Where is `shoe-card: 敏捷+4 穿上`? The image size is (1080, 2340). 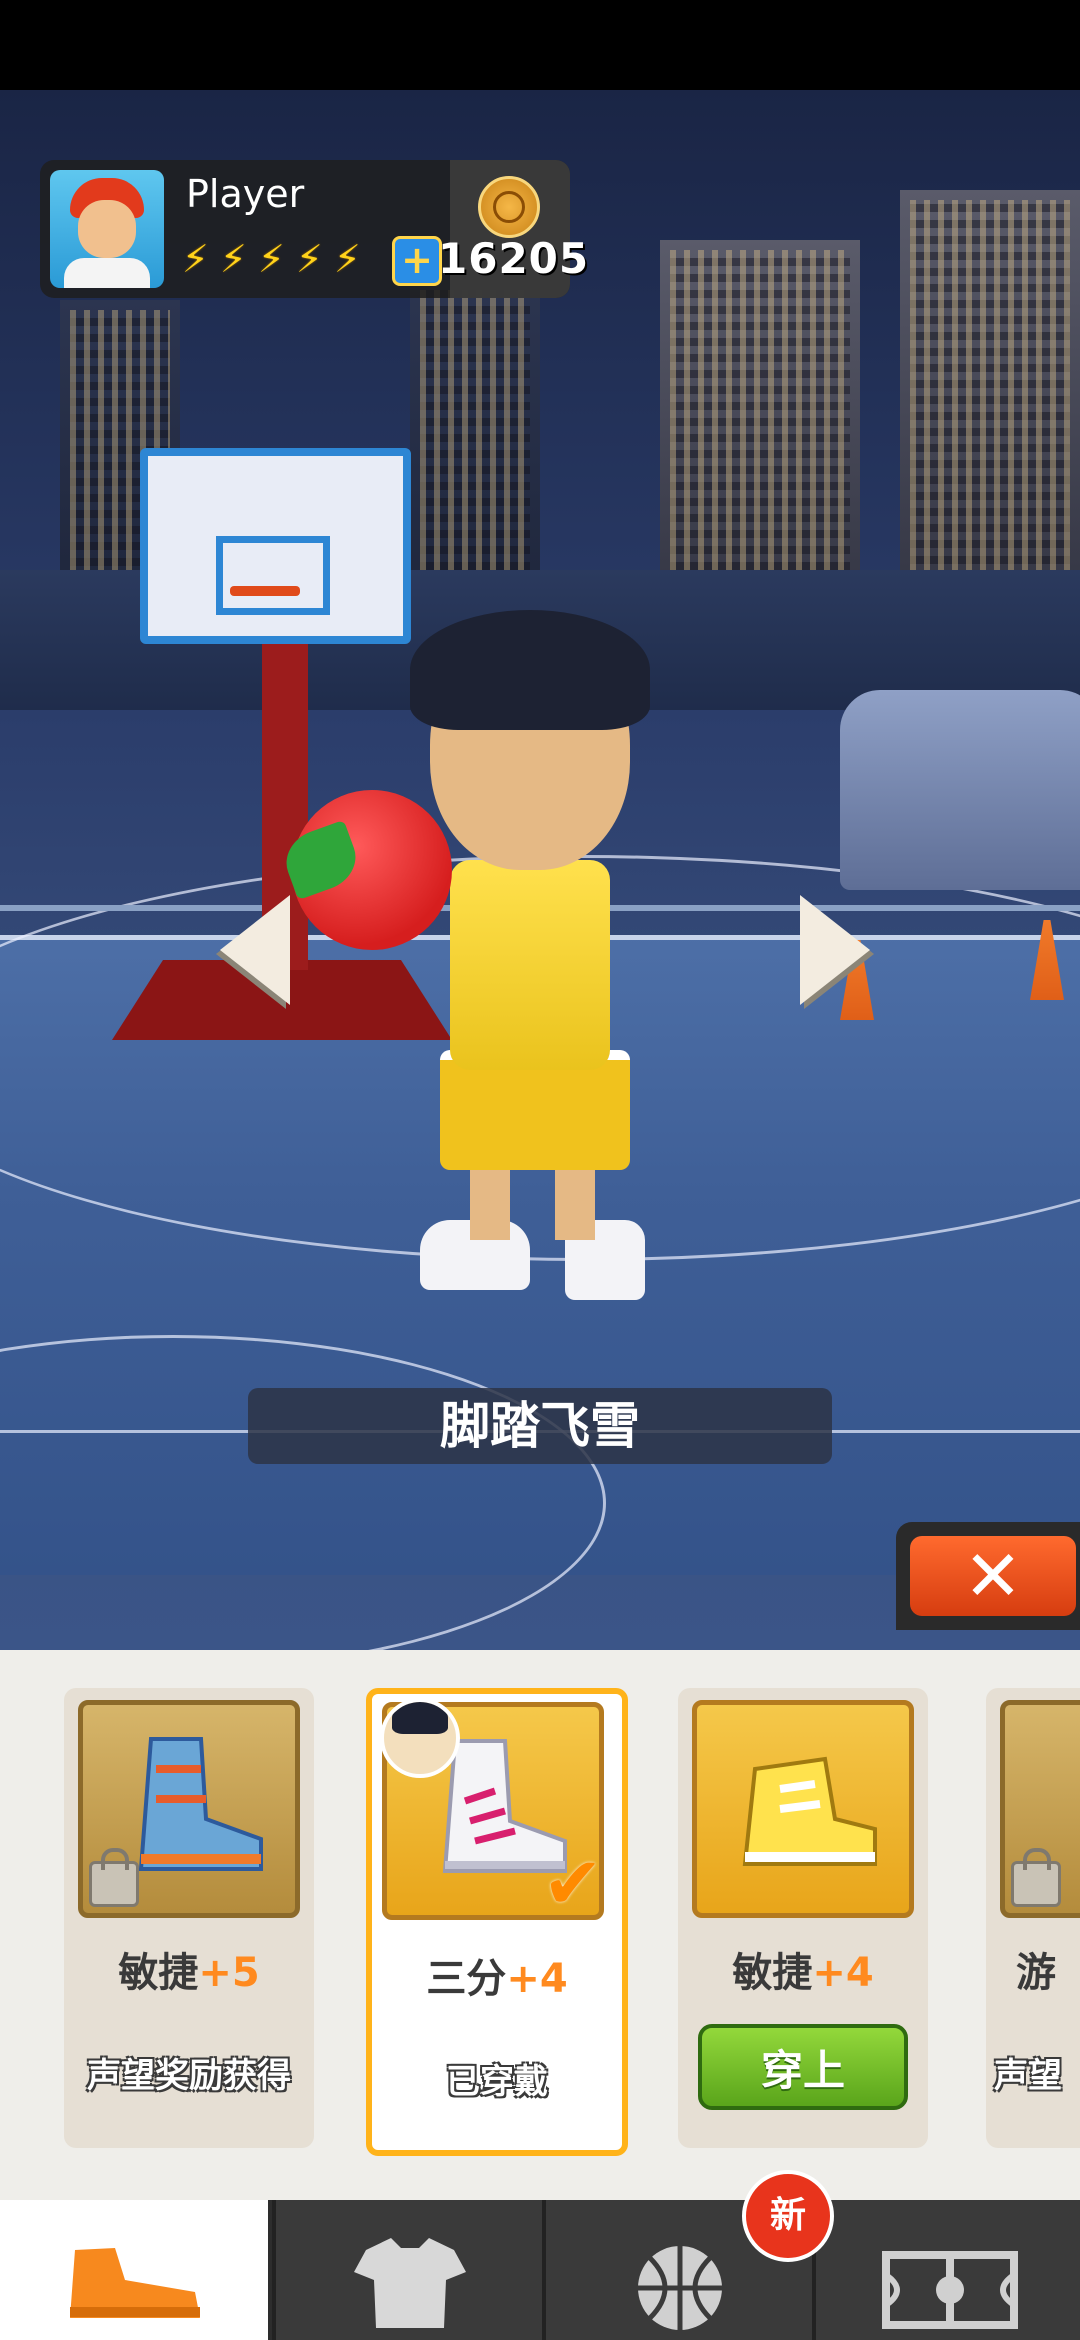
shoe-card: 敏捷+4 穿上 is located at coordinates (803, 1918).